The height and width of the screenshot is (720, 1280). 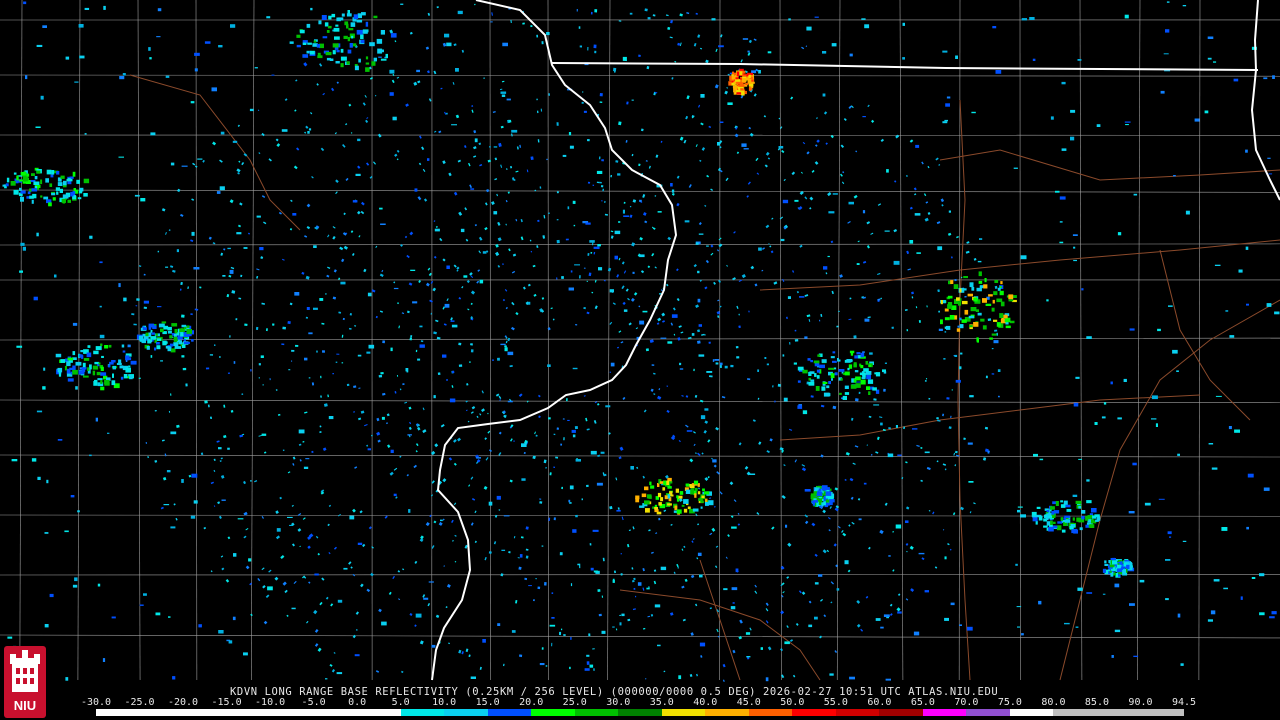 I want to click on colorbar-tick-label: 85.0, so click(x=1096, y=702).